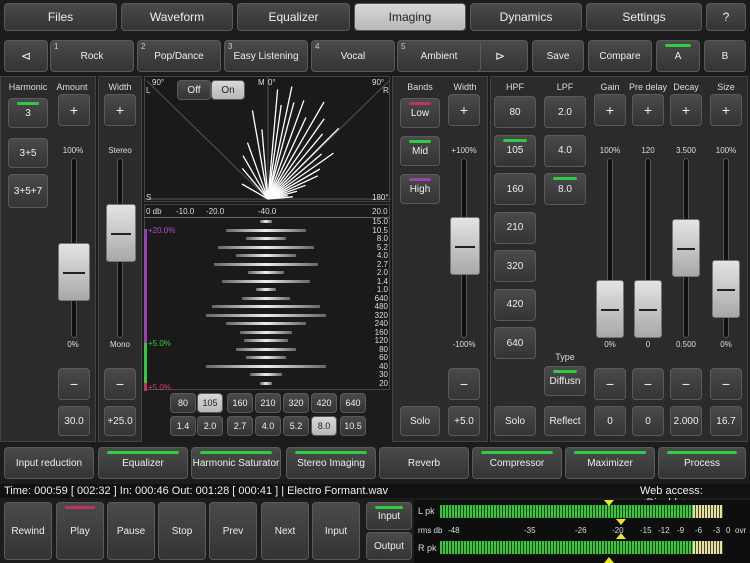  I want to click on scope-off-button: Off, so click(194, 90).